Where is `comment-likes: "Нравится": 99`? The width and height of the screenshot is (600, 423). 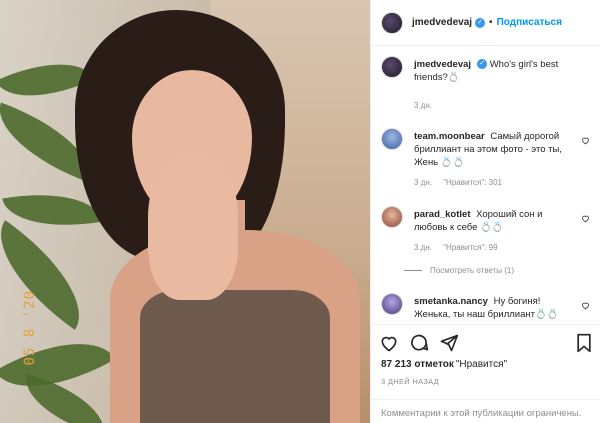 comment-likes: "Нравится": 99 is located at coordinates (470, 247).